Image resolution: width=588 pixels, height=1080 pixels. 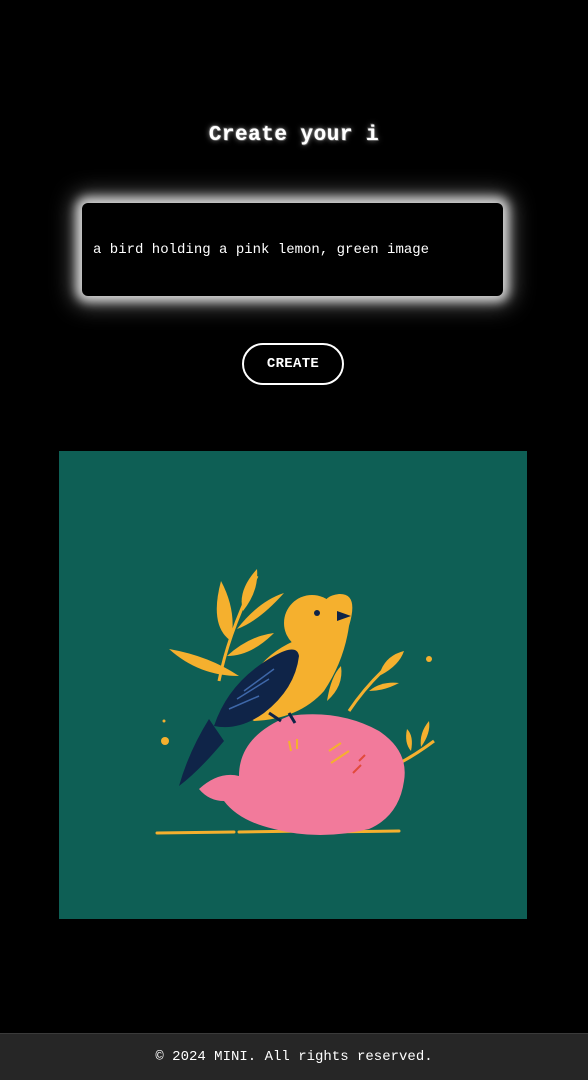 I want to click on prompt-field-container, so click(x=292, y=249).